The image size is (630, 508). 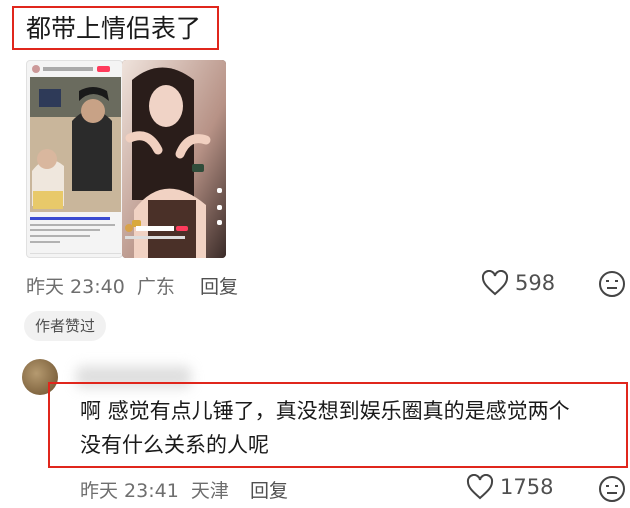 I want to click on like-button: 598, so click(x=518, y=283).